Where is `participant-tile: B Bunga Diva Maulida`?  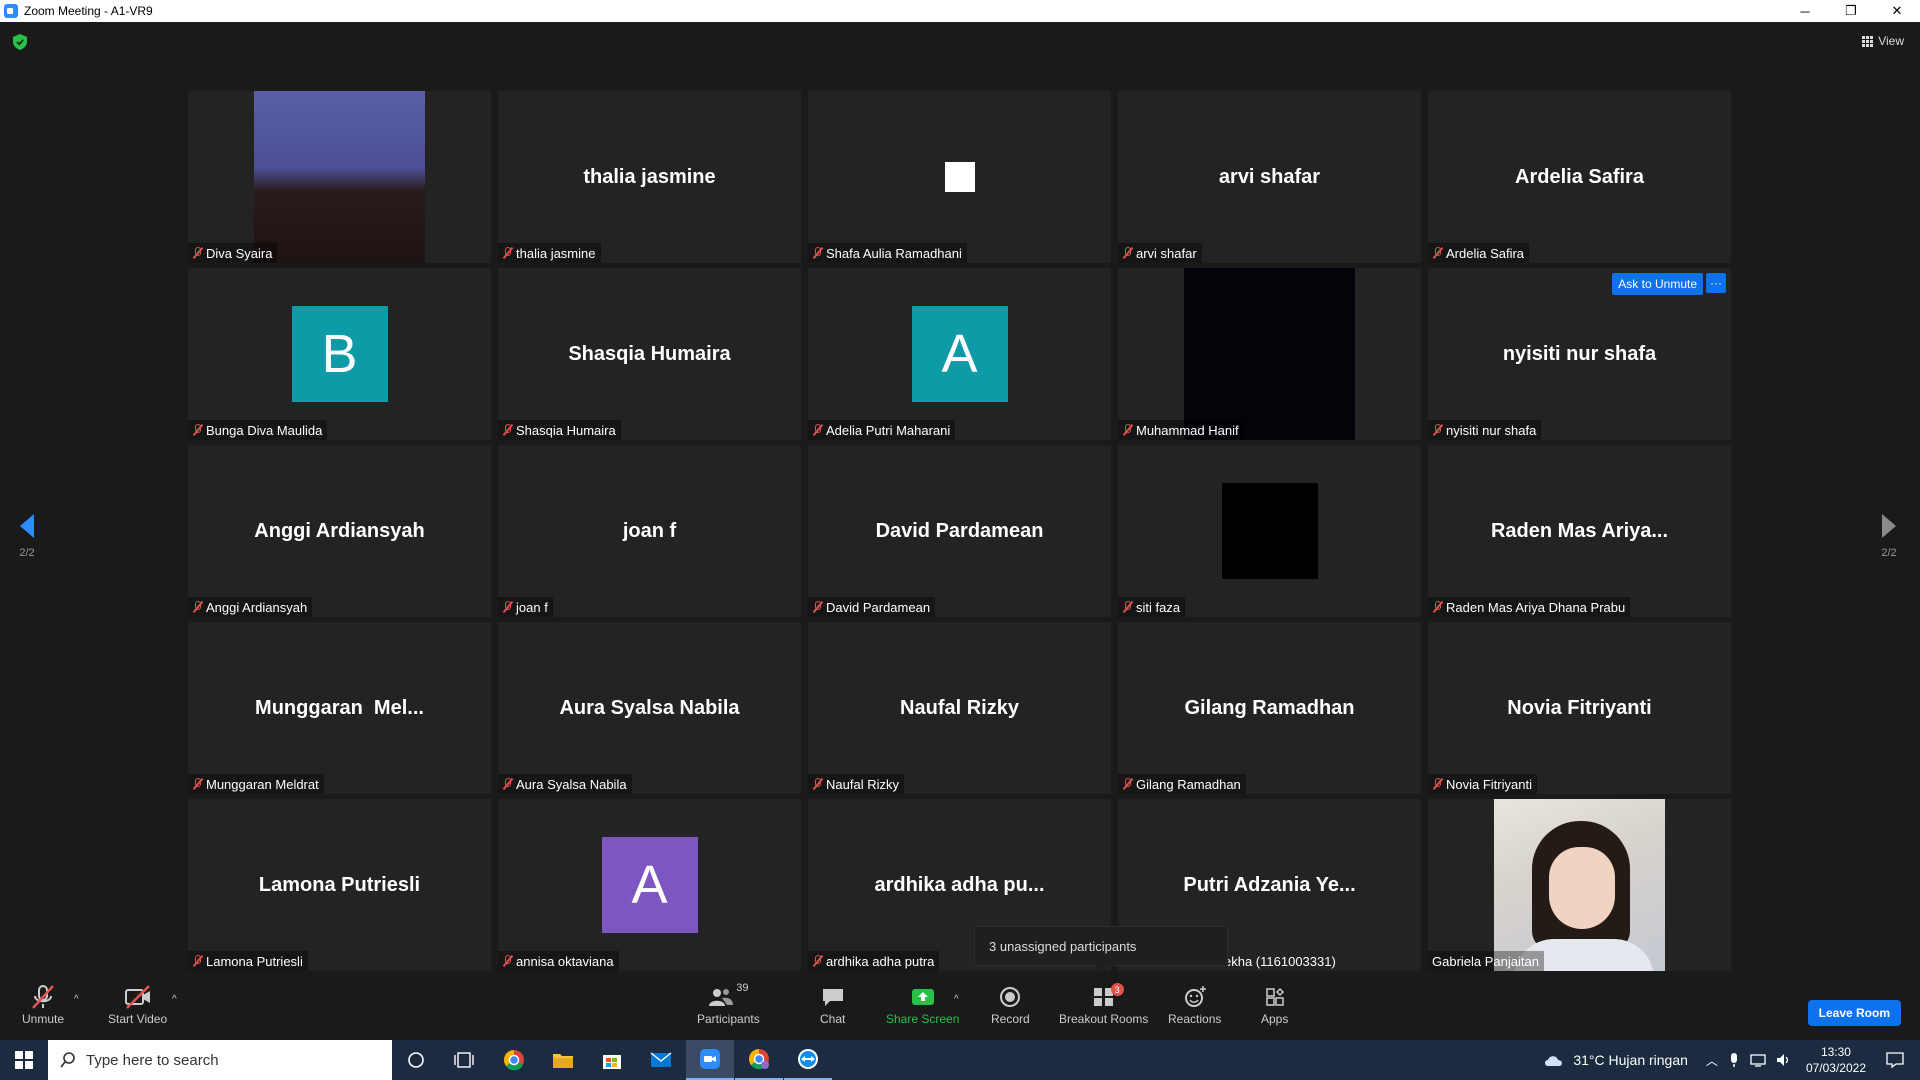
participant-tile: B Bunga Diva Maulida is located at coordinates (339, 354).